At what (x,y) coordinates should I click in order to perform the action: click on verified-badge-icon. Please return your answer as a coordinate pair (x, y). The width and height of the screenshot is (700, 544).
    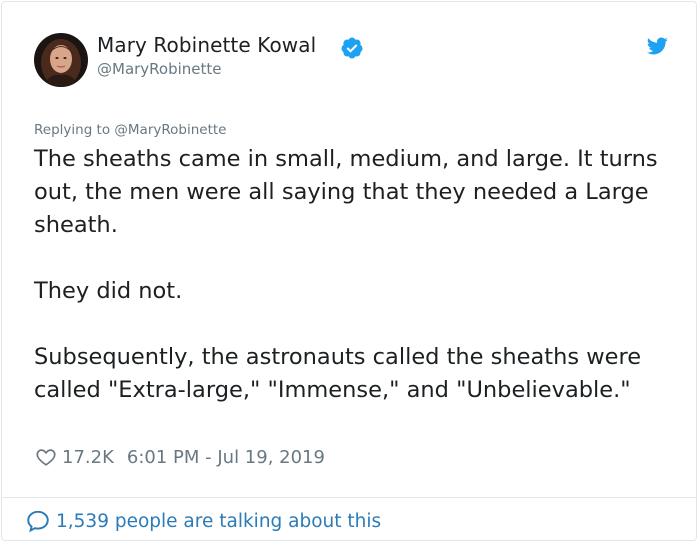
    Looking at the image, I should click on (352, 48).